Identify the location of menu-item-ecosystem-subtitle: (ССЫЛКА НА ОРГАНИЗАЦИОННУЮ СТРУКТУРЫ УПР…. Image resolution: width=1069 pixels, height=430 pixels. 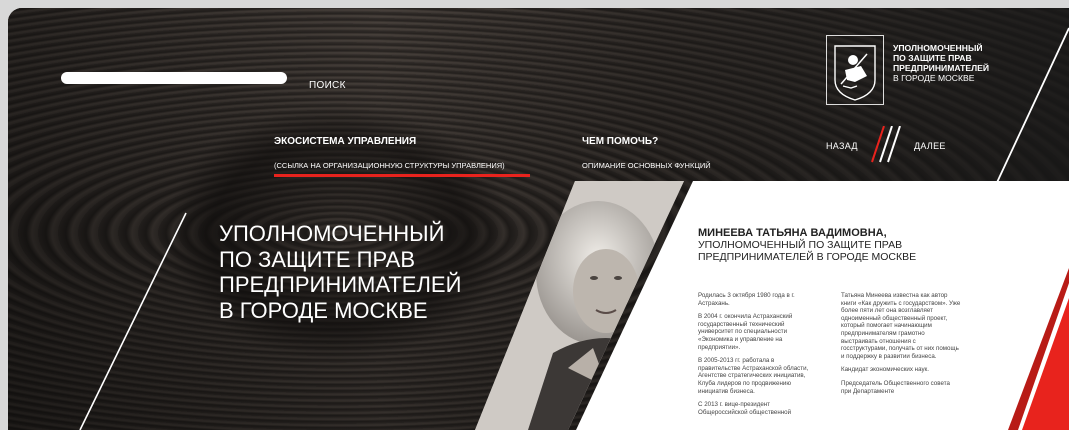
(389, 165).